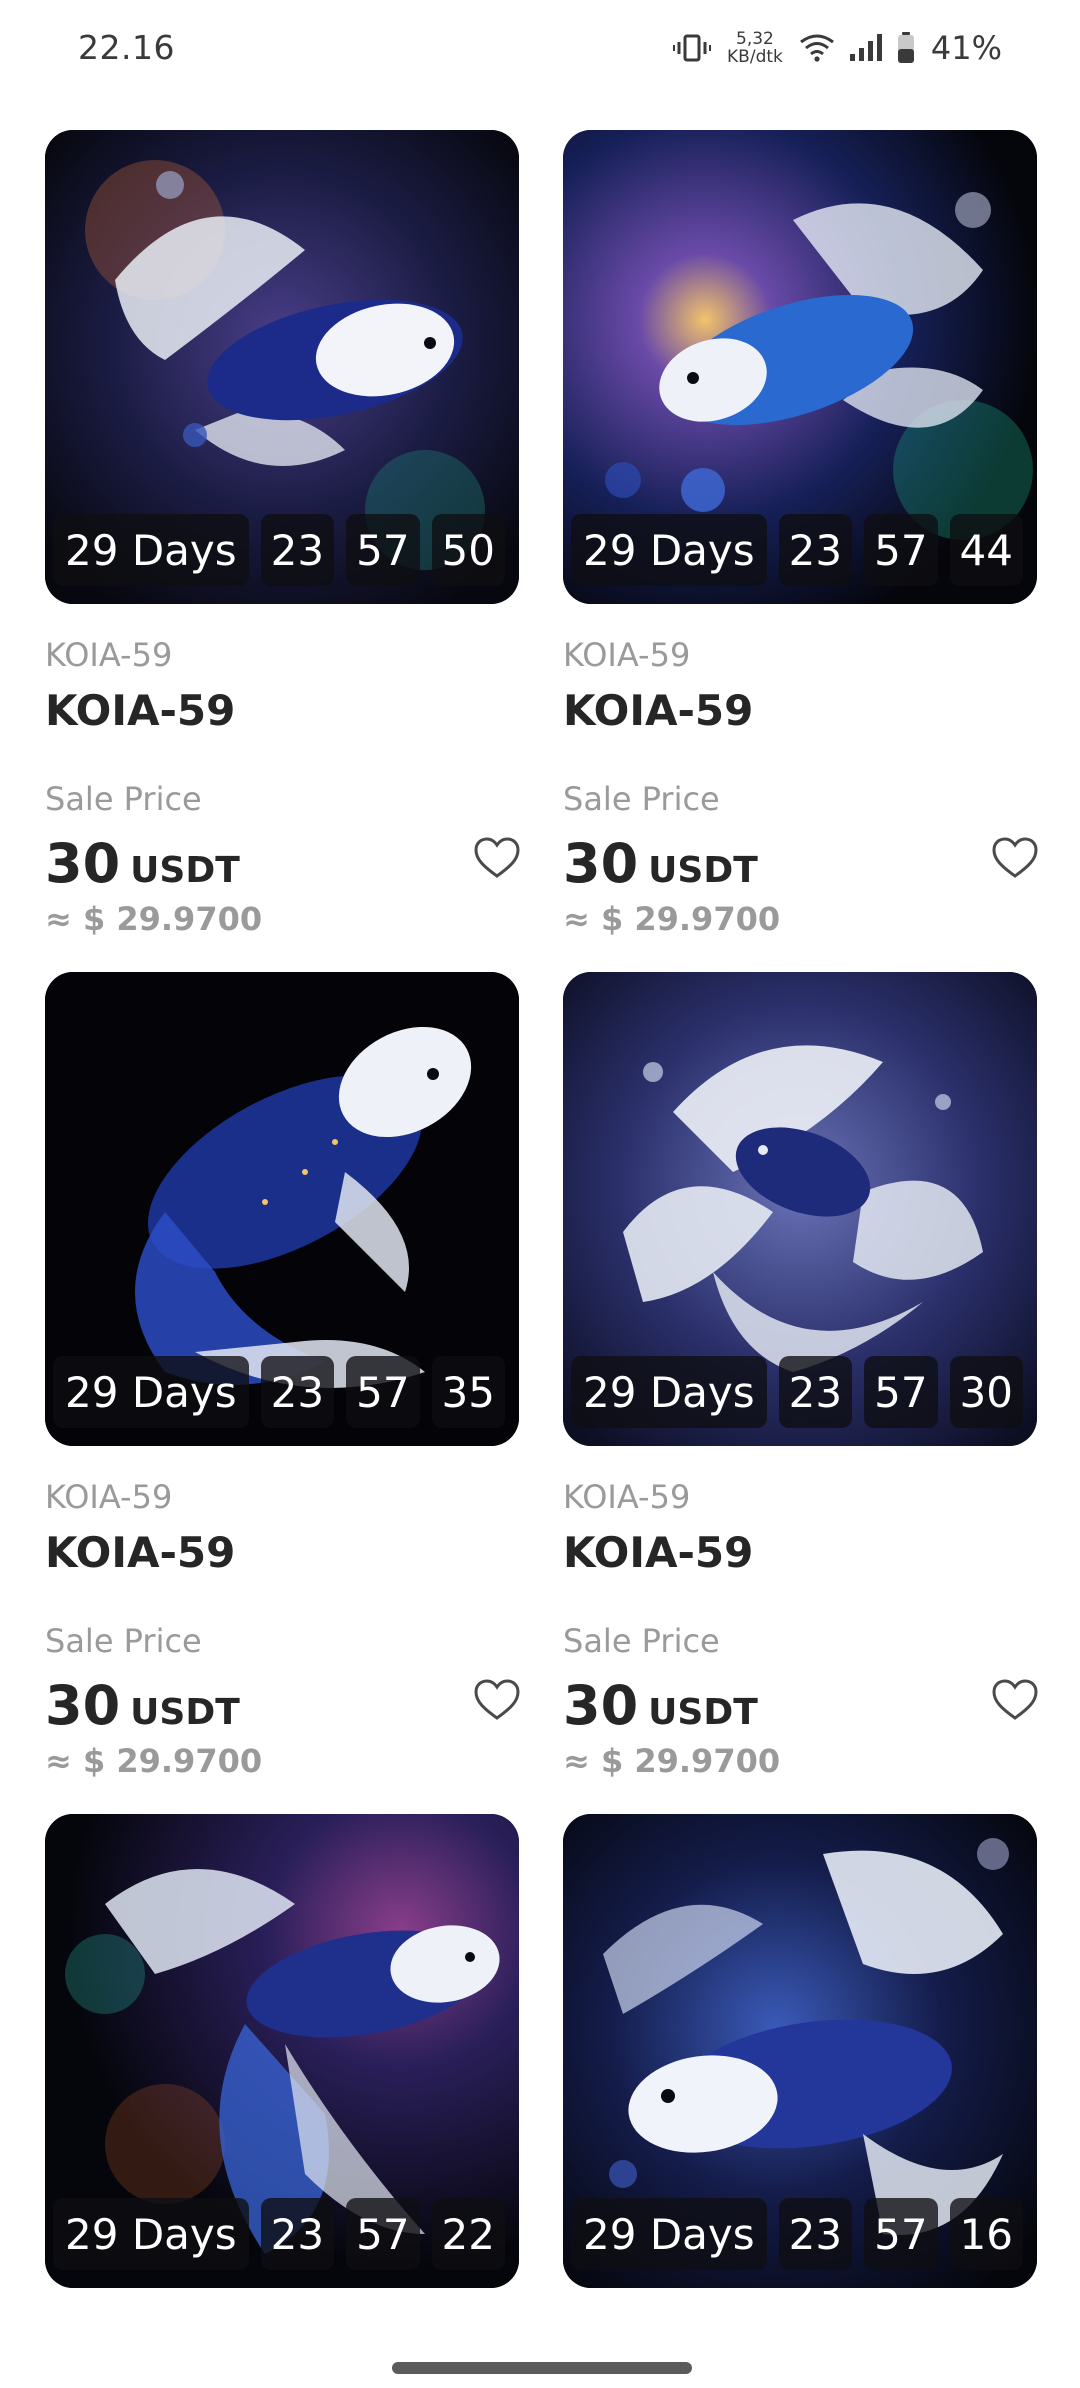 The width and height of the screenshot is (1080, 2388). What do you see at coordinates (906, 48) in the screenshot?
I see `battery-icon` at bounding box center [906, 48].